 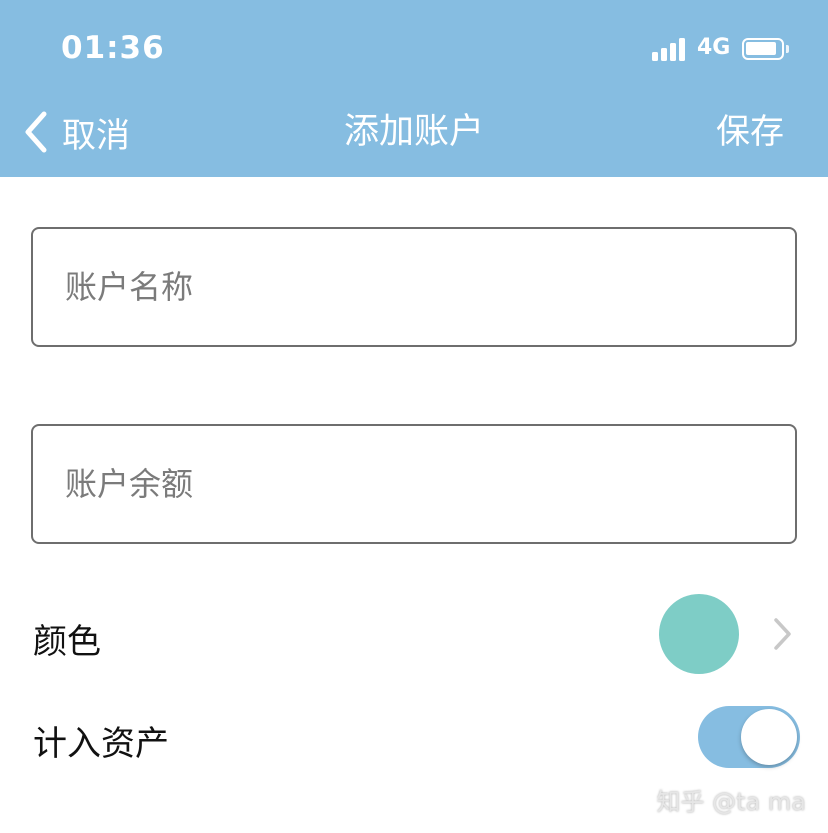 What do you see at coordinates (714, 47) in the screenshot?
I see `network-type: 4G` at bounding box center [714, 47].